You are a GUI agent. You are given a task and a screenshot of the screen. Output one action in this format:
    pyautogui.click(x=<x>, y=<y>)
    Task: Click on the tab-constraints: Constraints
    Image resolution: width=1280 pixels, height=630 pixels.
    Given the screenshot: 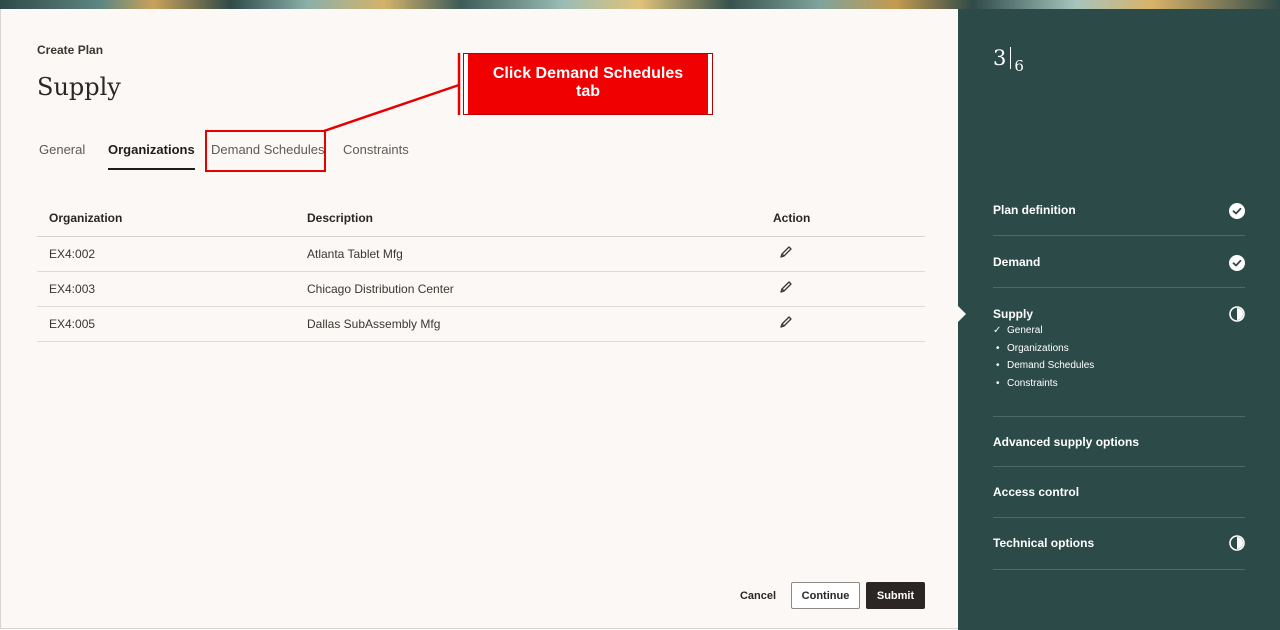 What is the action you would take?
    pyautogui.click(x=376, y=156)
    